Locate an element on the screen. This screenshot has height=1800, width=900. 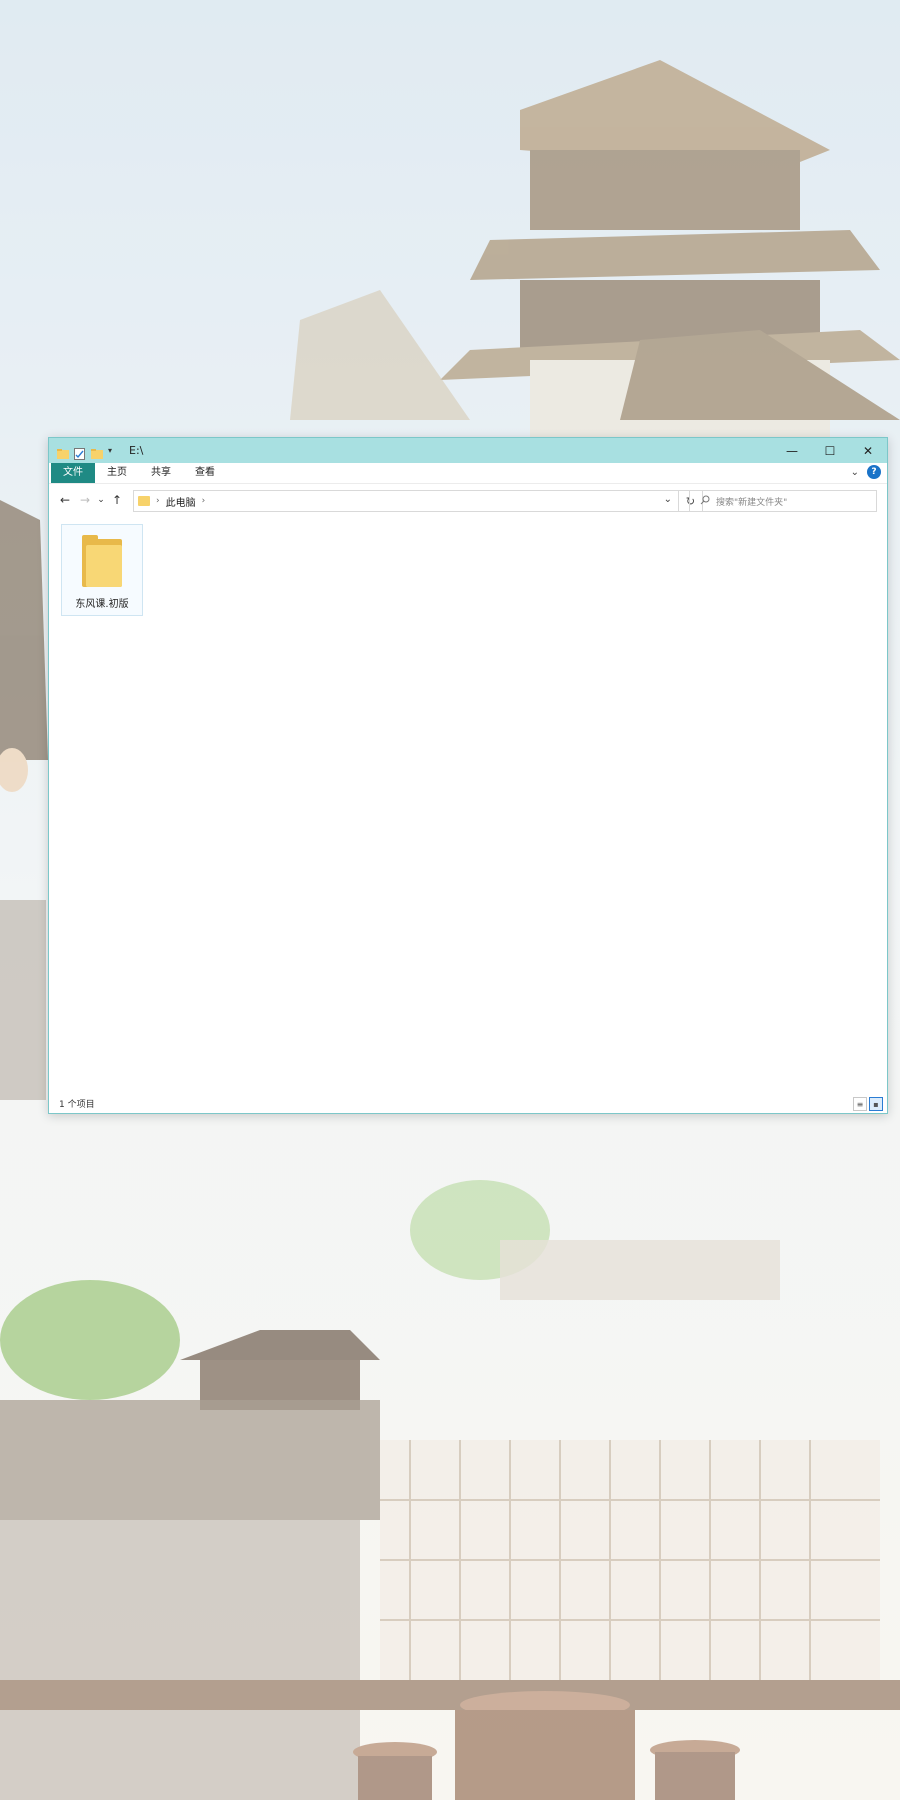
window-controls: — ☐ ✕ is located at coordinates (830, 450).